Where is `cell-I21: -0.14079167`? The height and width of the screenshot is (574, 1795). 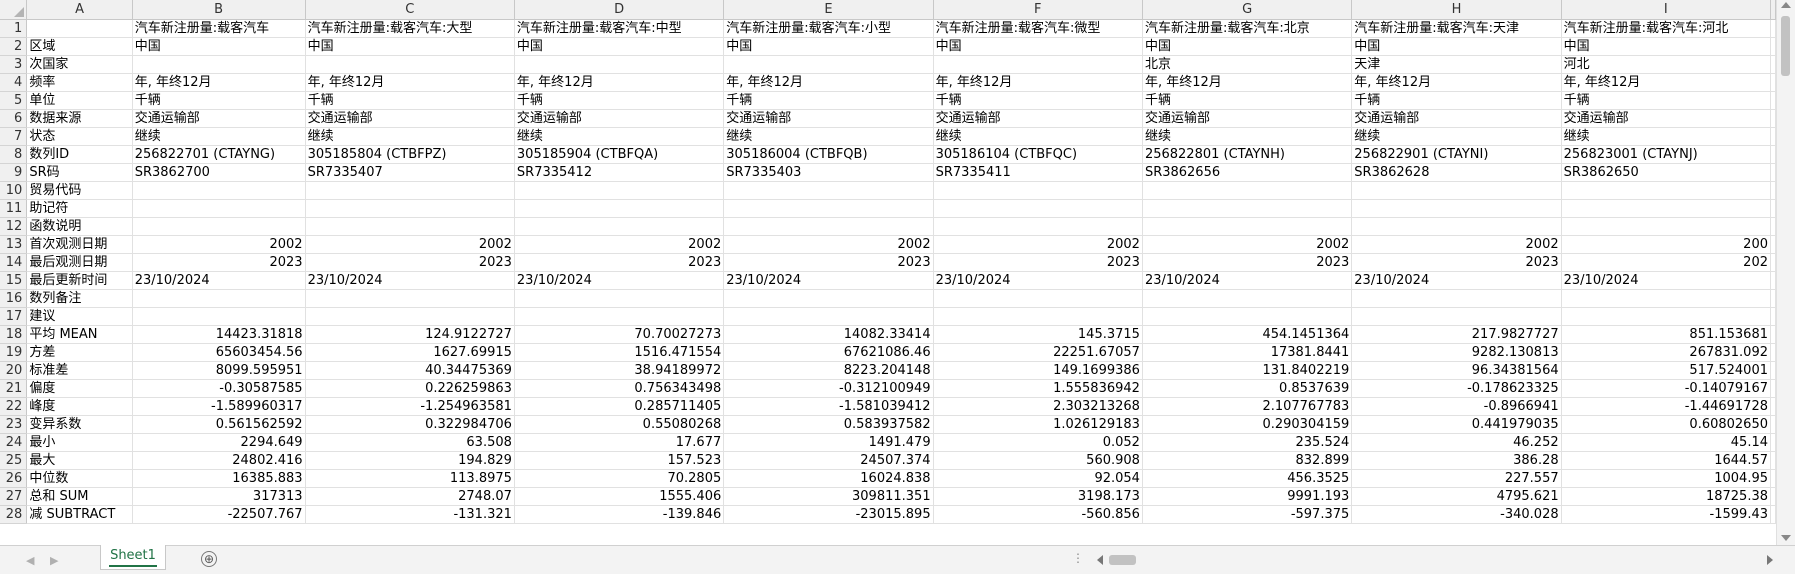 cell-I21: -0.14079167 is located at coordinates (1666, 388).